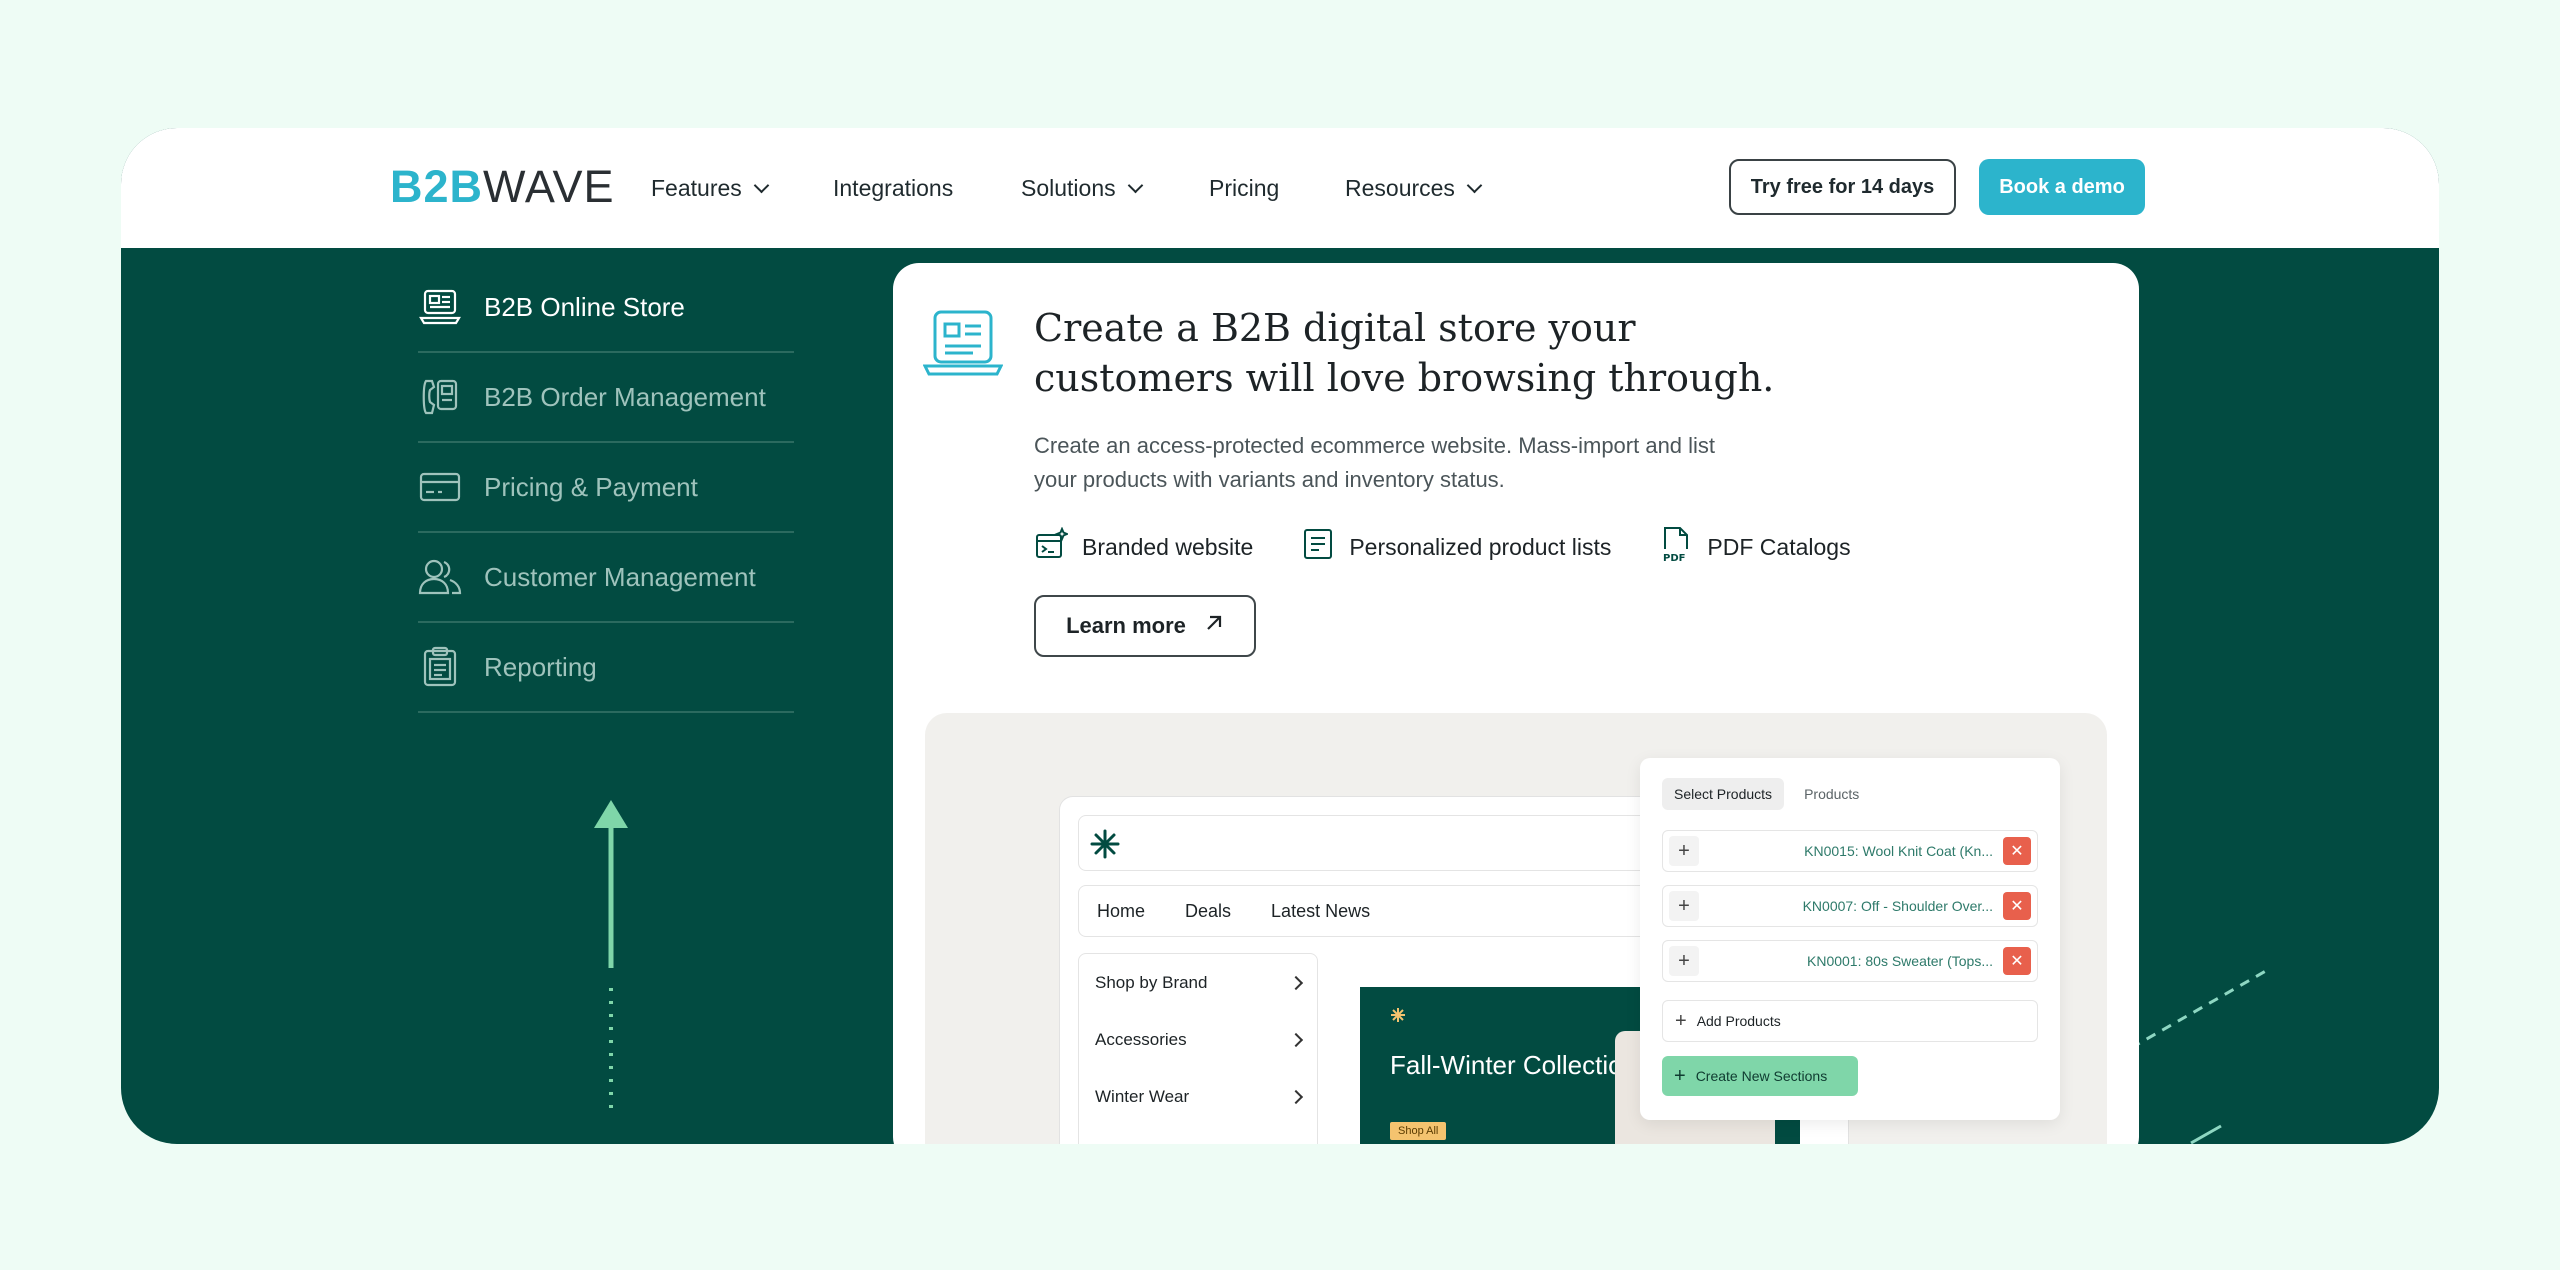  I want to click on users-icon, so click(440, 577).